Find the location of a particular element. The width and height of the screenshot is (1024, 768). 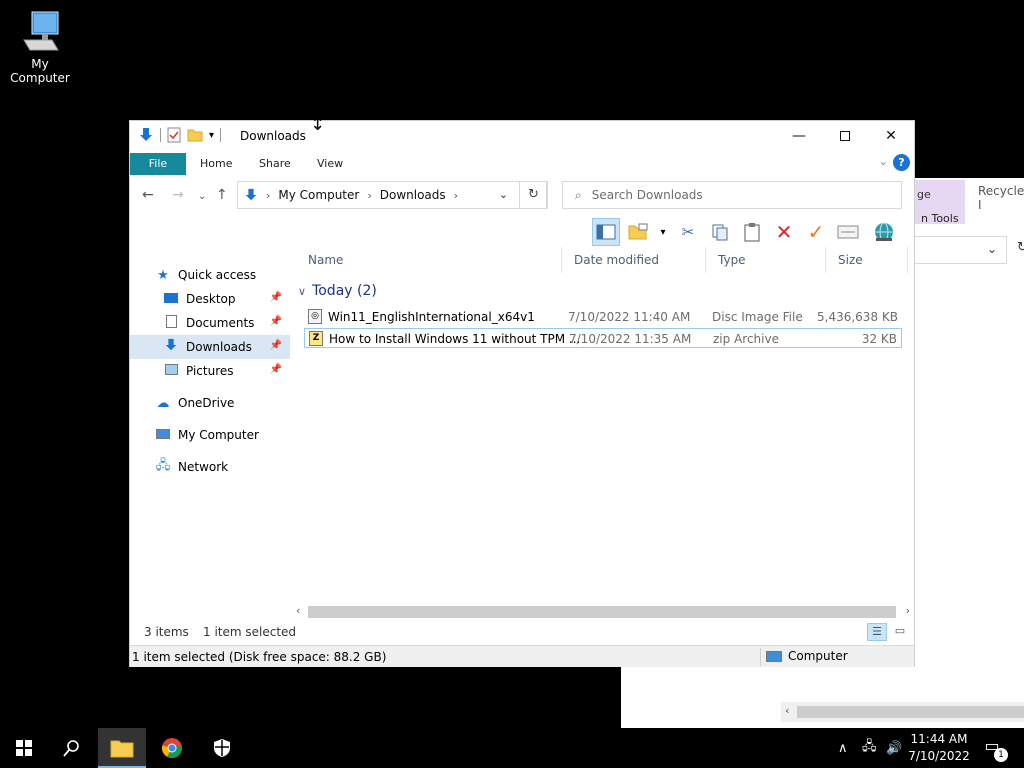

new-folder-icon is located at coordinates (195, 135).